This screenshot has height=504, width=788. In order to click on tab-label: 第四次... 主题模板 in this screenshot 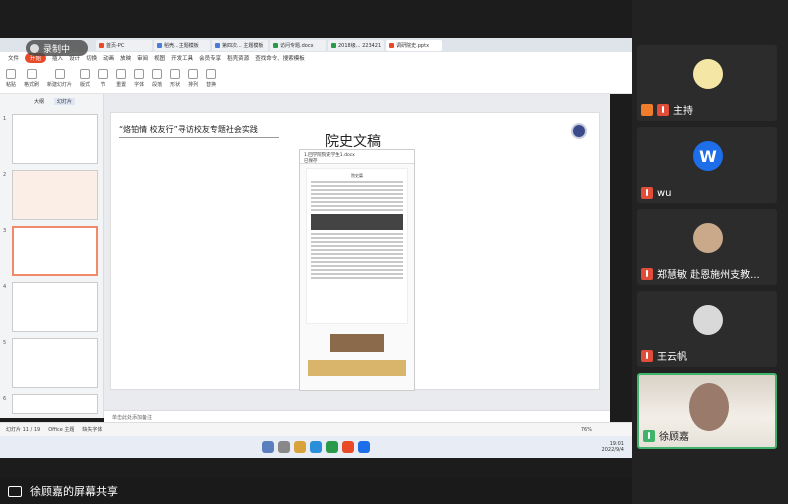, I will do `click(243, 45)`.